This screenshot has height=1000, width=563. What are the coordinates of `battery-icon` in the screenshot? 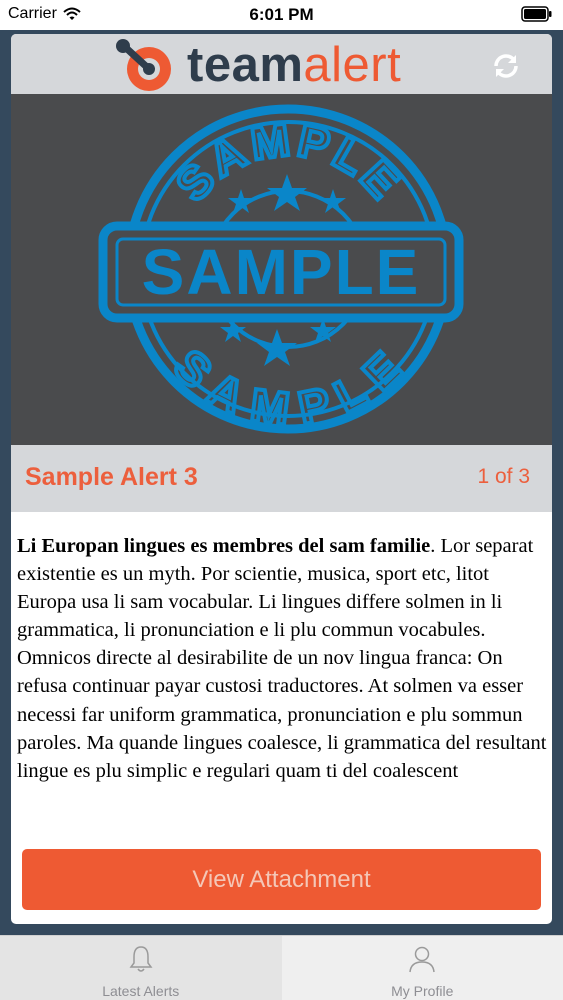 It's located at (537, 16).